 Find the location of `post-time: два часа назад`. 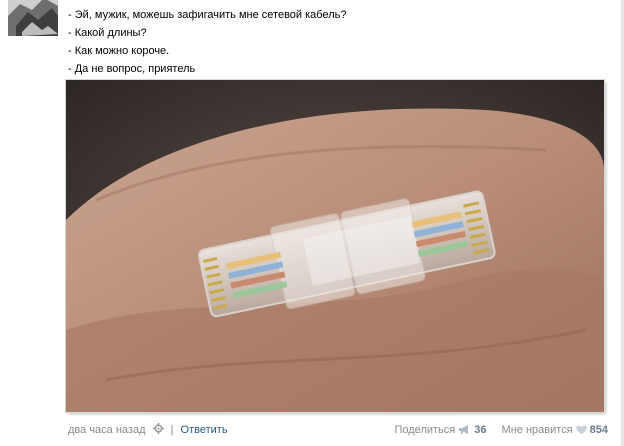

post-time: два часа назад is located at coordinates (106, 430).